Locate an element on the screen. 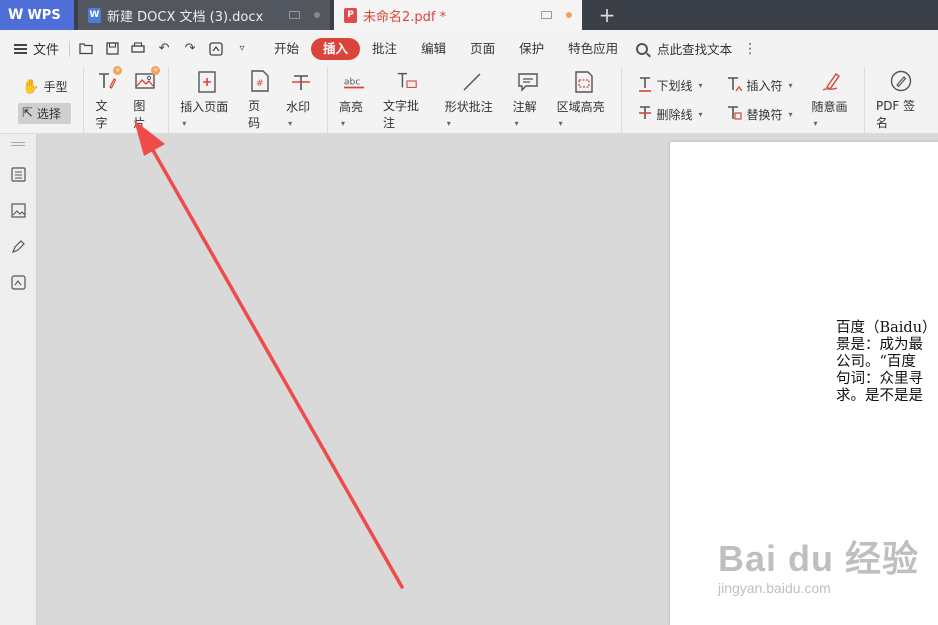 The image size is (938, 625). quick-access-toolbar: ↶ ↷ ▿ is located at coordinates (159, 48).